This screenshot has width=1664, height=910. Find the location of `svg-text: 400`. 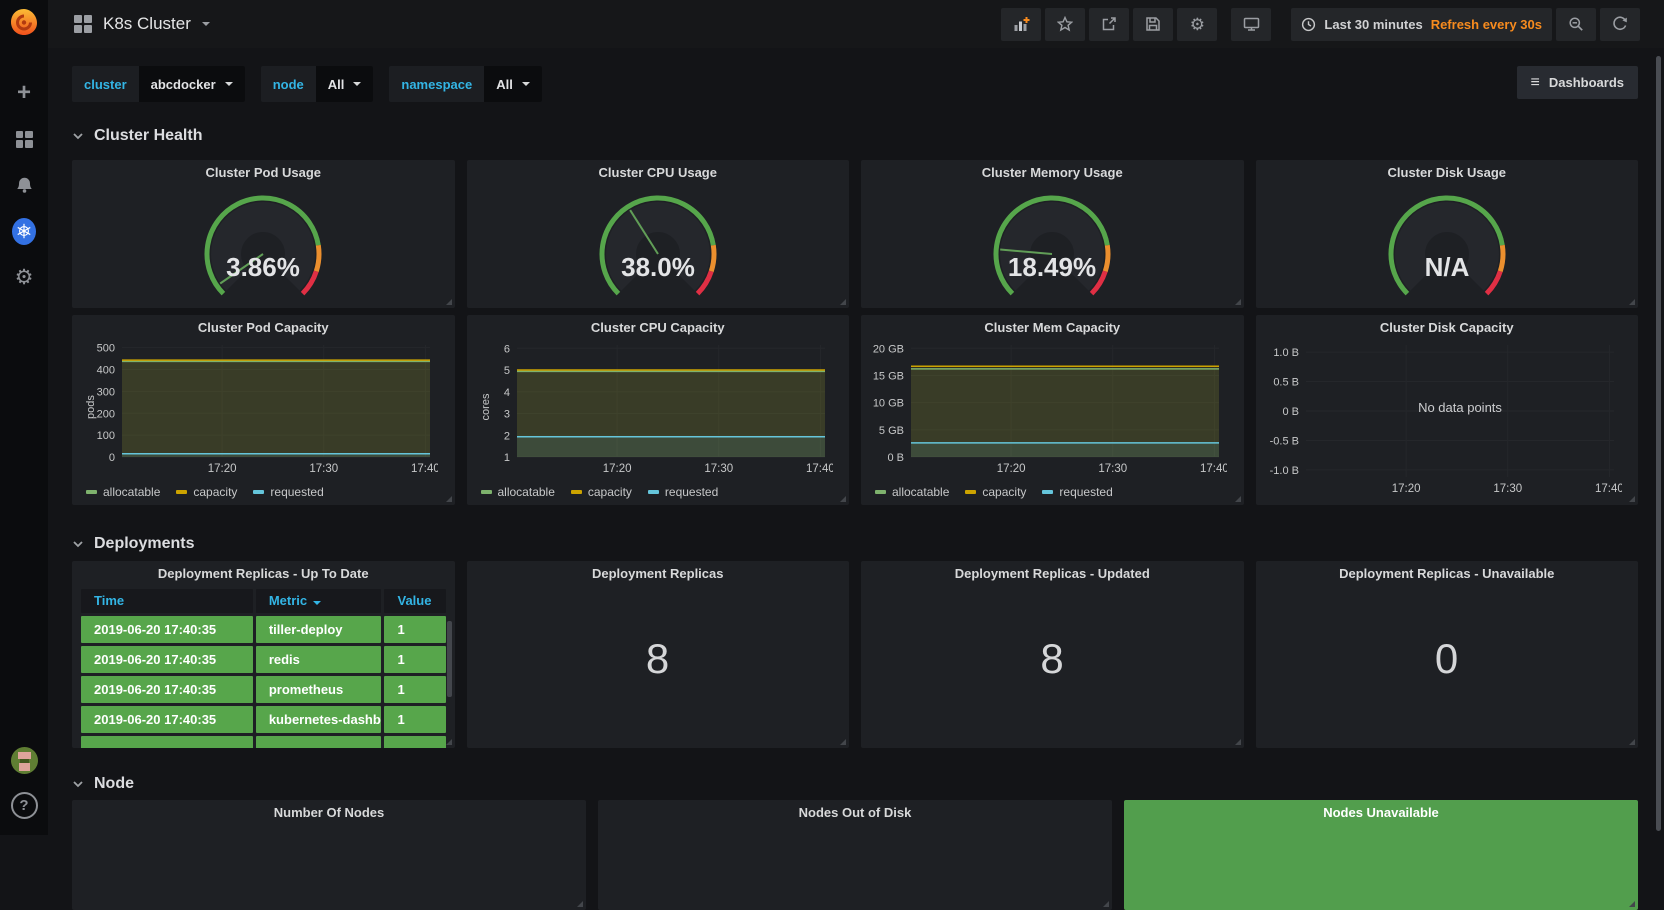

svg-text: 400 is located at coordinates (106, 371).